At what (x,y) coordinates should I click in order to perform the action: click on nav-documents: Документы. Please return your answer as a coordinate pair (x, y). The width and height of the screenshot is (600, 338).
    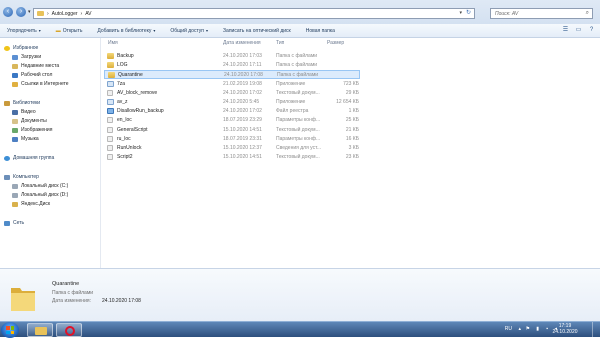
    Looking at the image, I should click on (29, 121).